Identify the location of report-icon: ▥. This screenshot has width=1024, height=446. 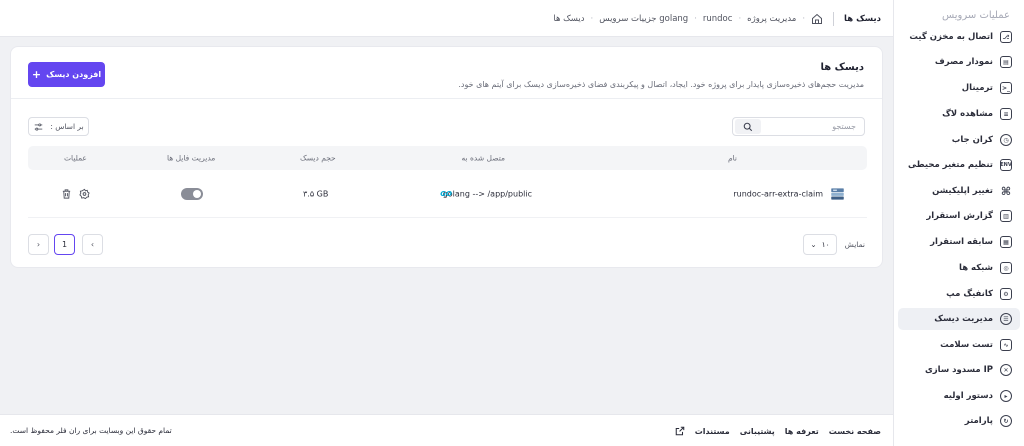
(1006, 216).